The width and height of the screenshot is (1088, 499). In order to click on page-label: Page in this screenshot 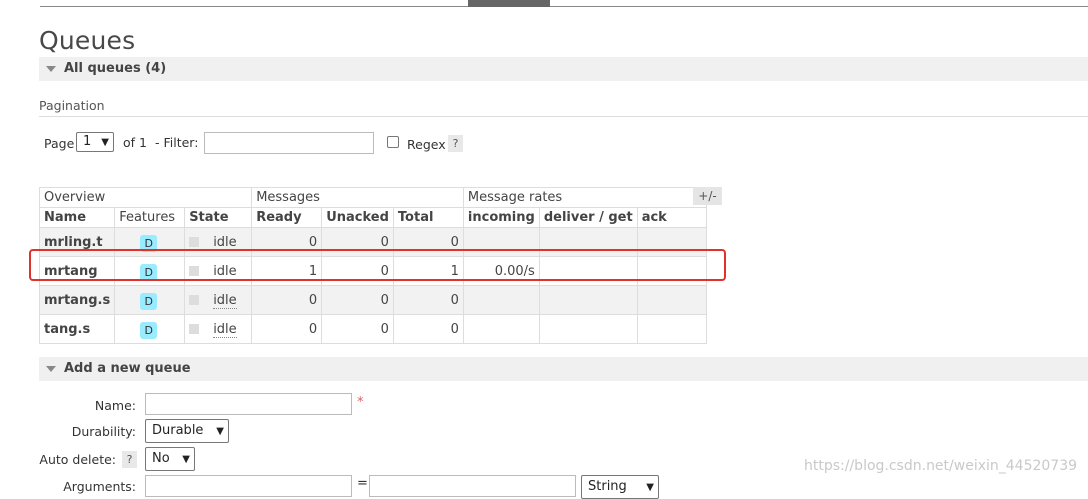, I will do `click(59, 143)`.